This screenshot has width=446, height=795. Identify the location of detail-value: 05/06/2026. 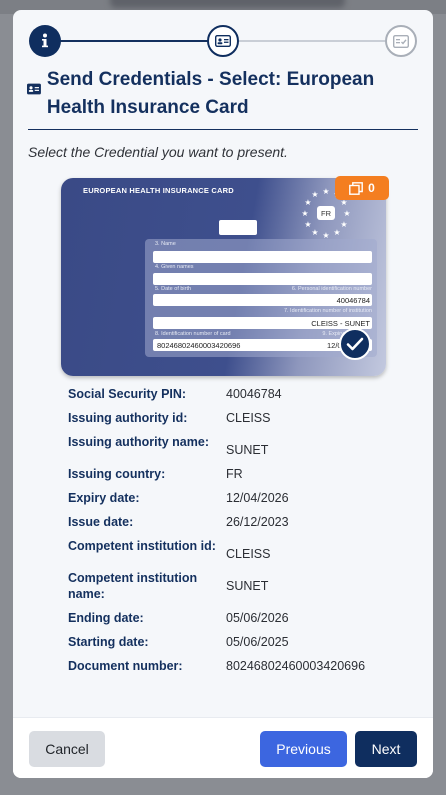
(257, 618).